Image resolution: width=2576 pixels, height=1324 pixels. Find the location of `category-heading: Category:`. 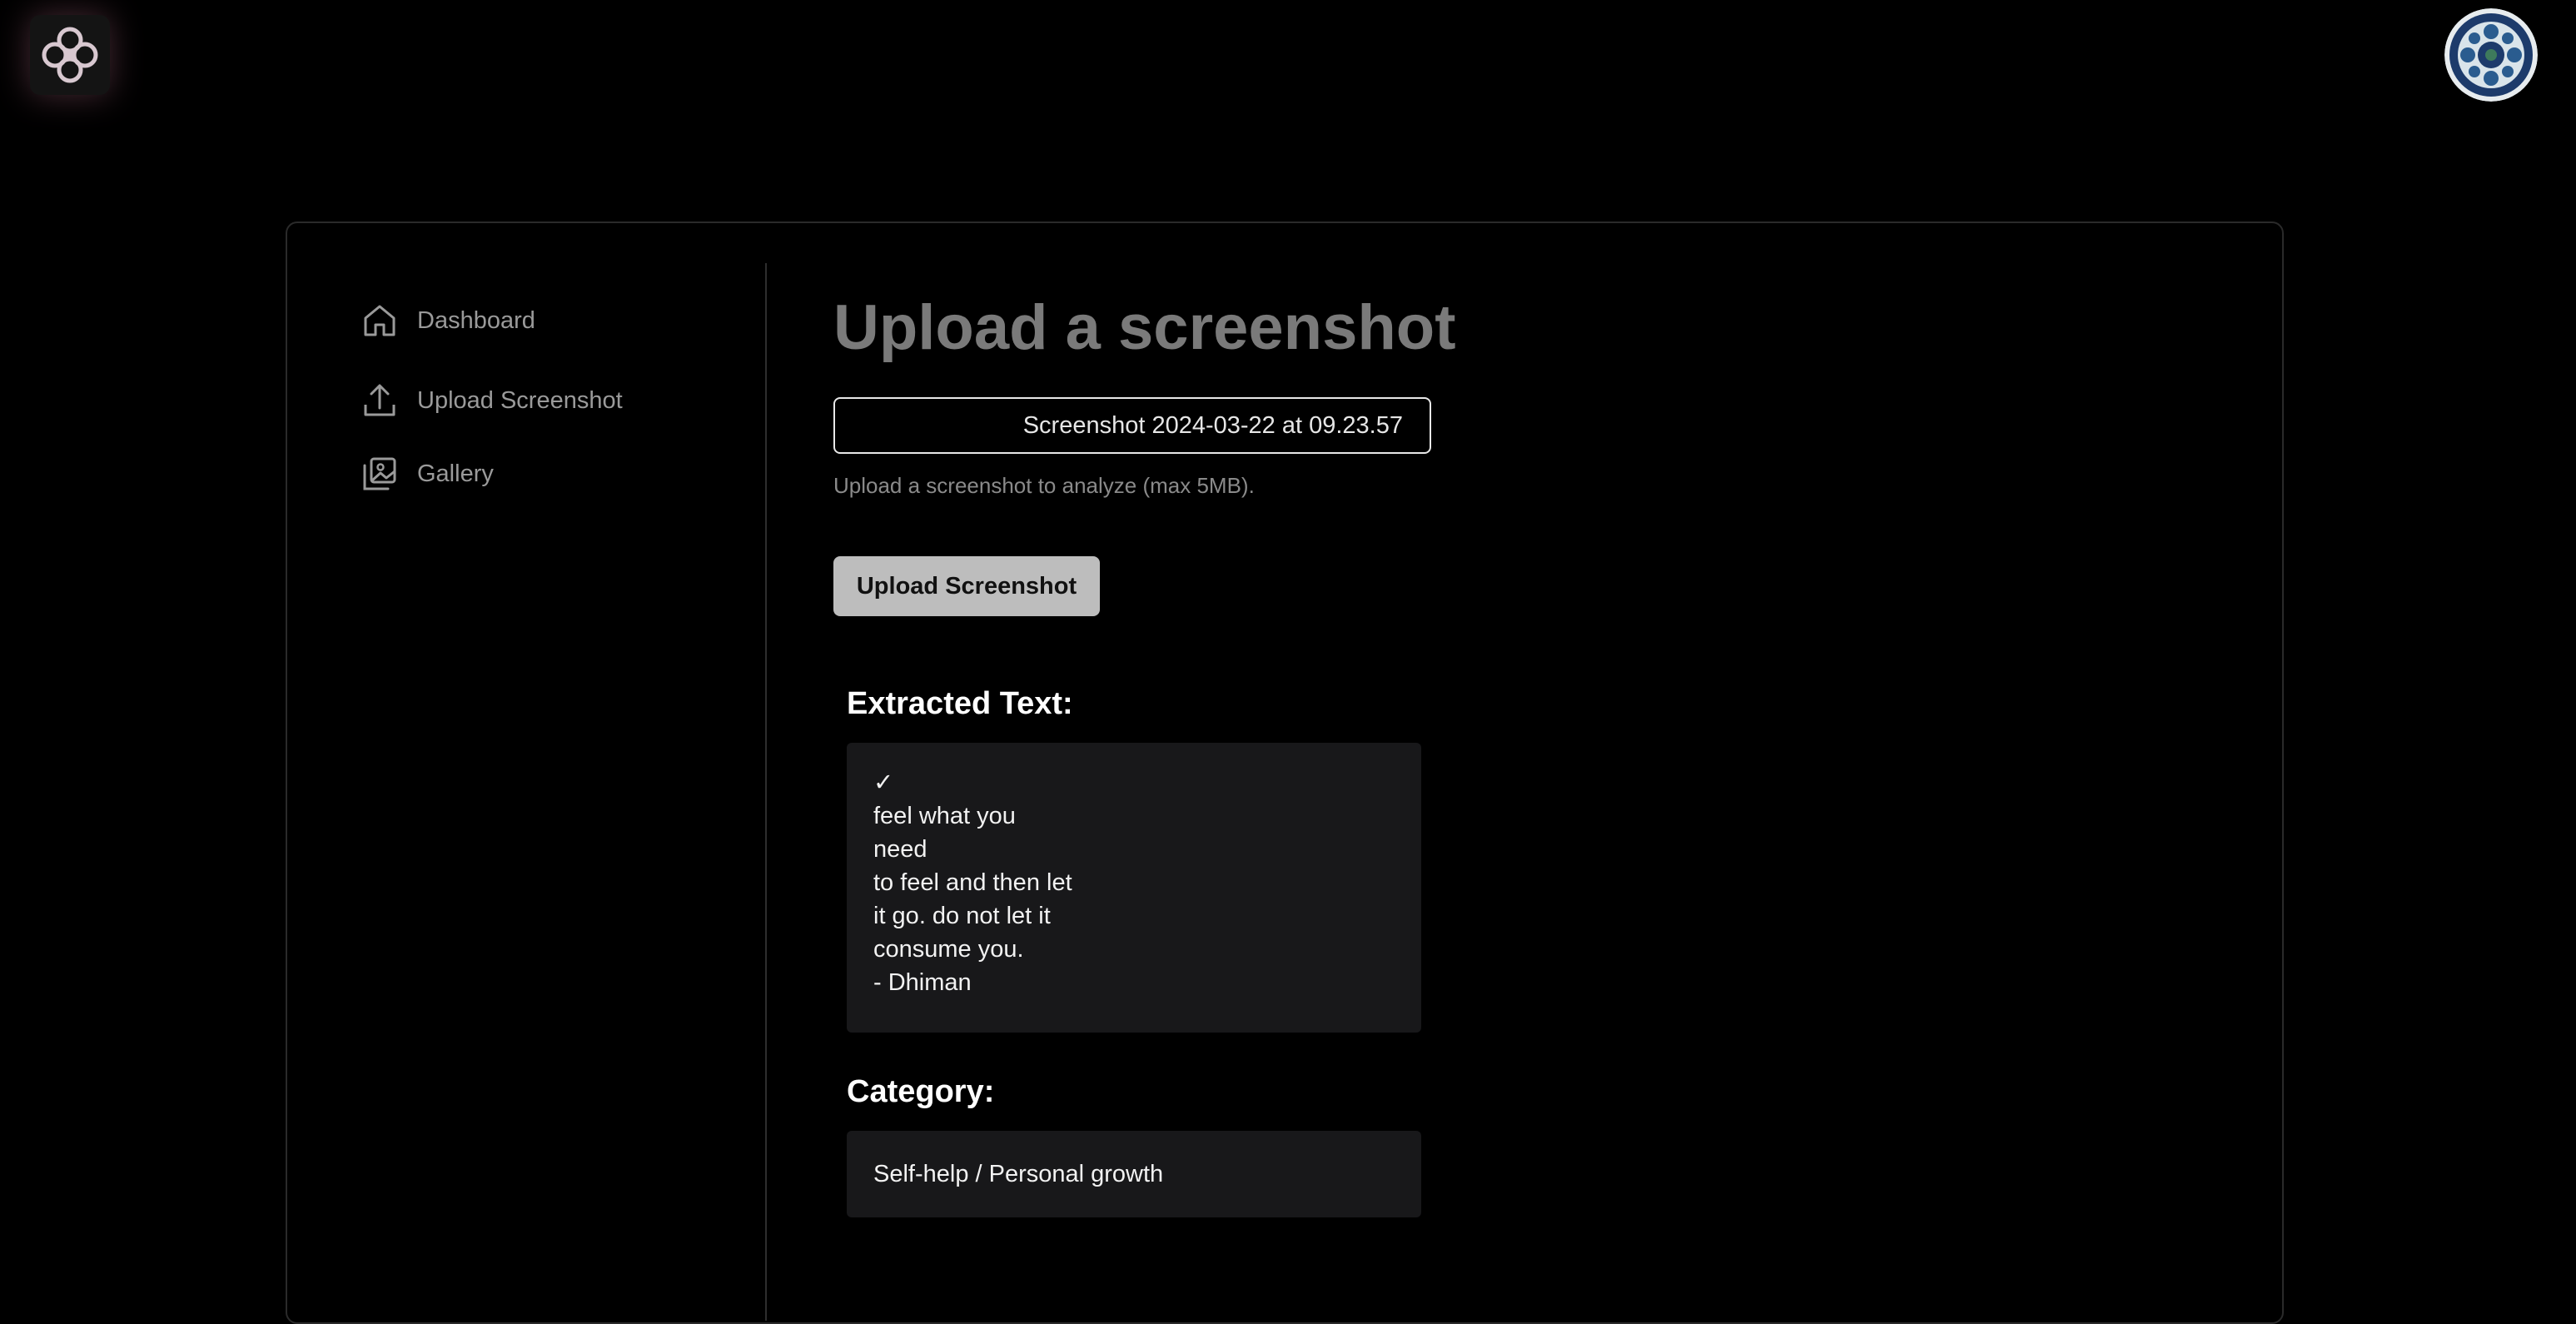

category-heading: Category: is located at coordinates (921, 1091).